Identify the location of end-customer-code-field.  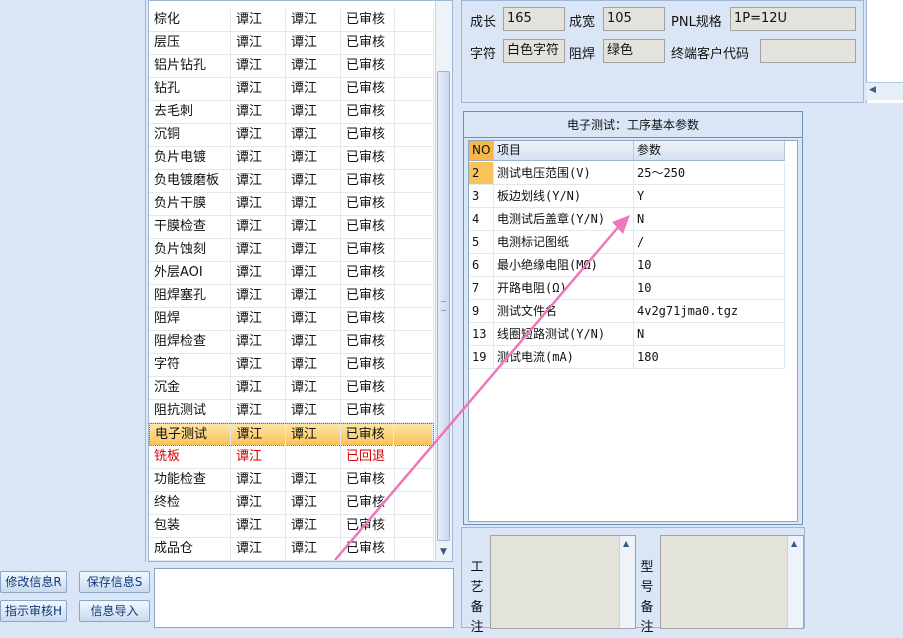
(808, 51).